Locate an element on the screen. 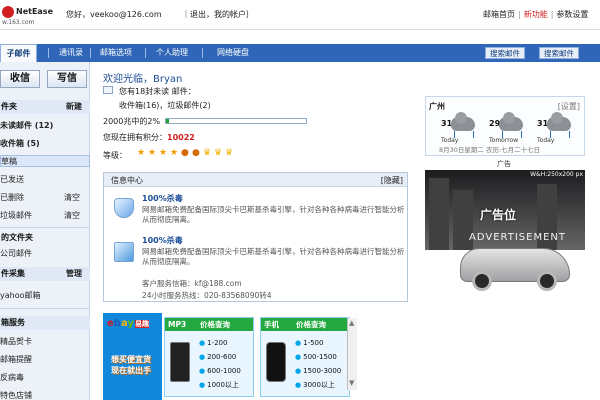 This screenshot has height=400, width=600. sidebar-item-unread: 未读邮件 (12) is located at coordinates (45, 126).